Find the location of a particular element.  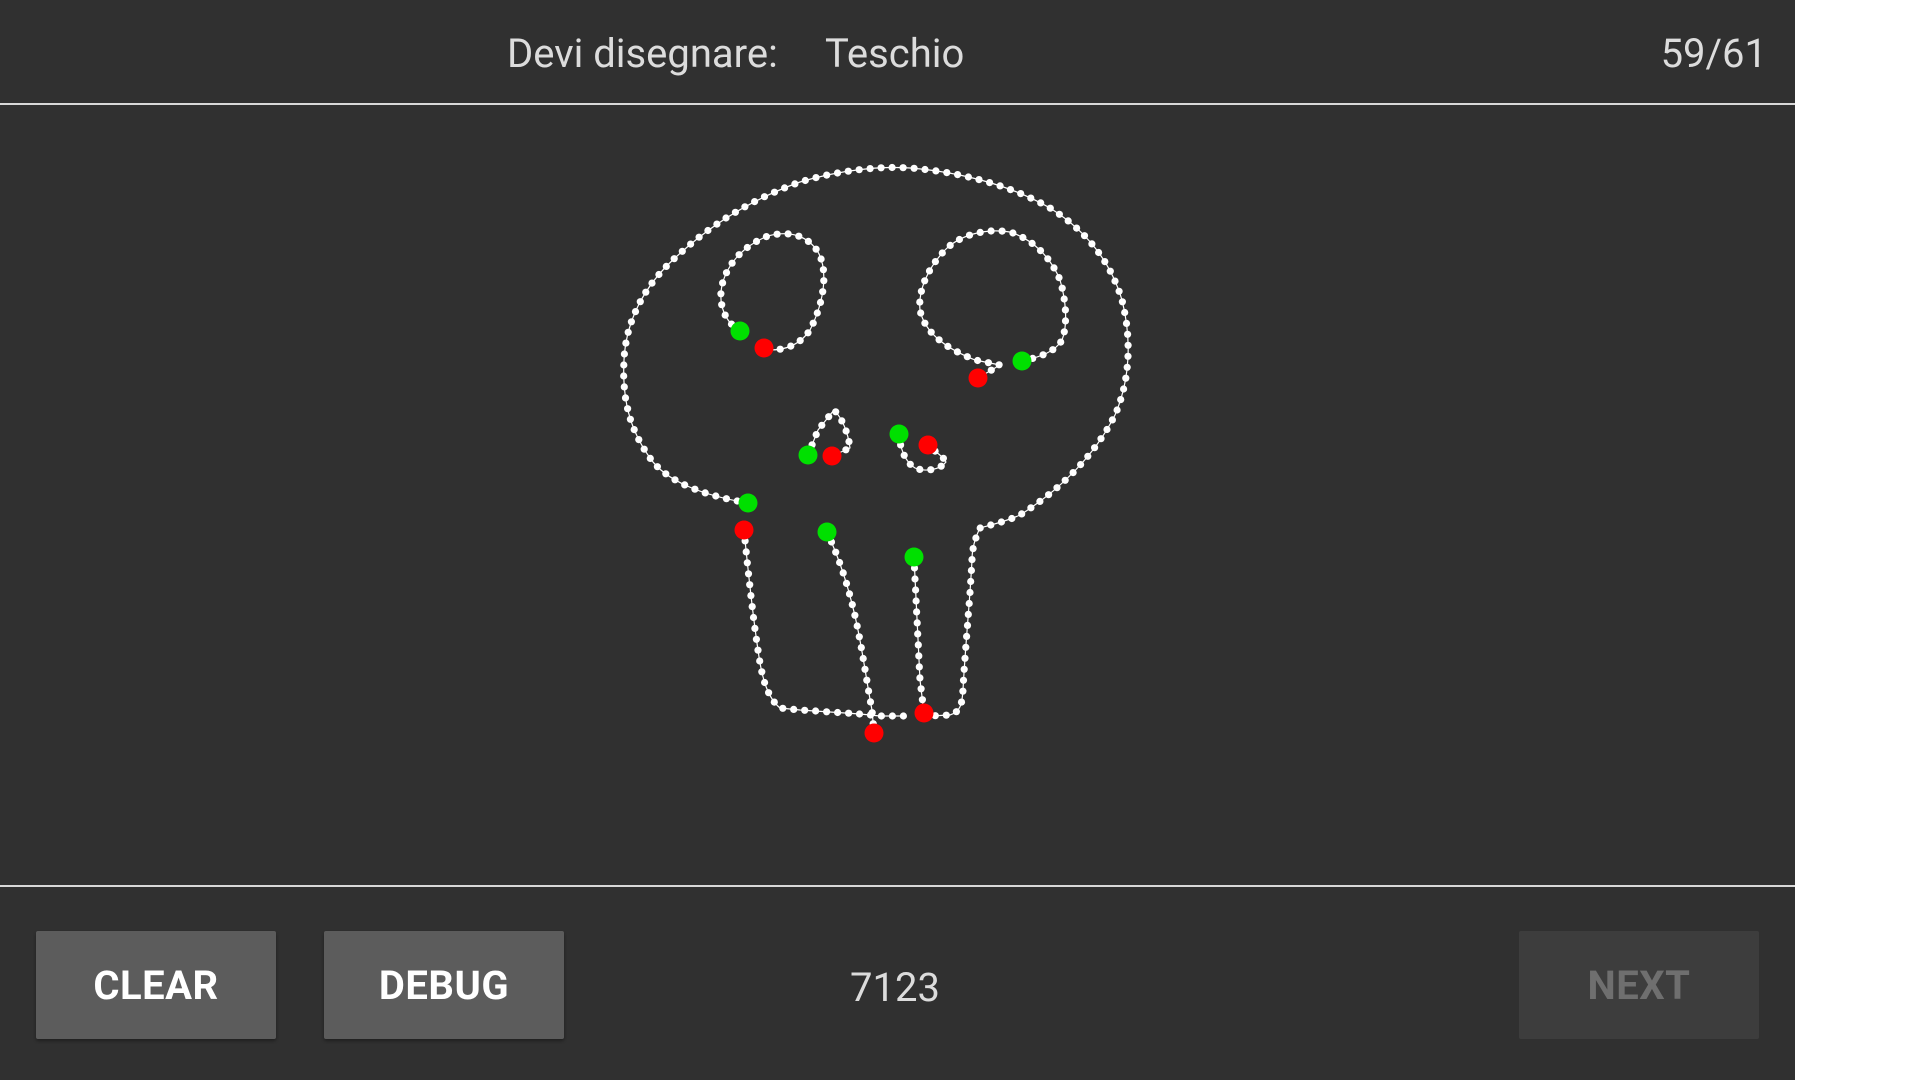

tooth-line-1-stroke is located at coordinates (850, 632).